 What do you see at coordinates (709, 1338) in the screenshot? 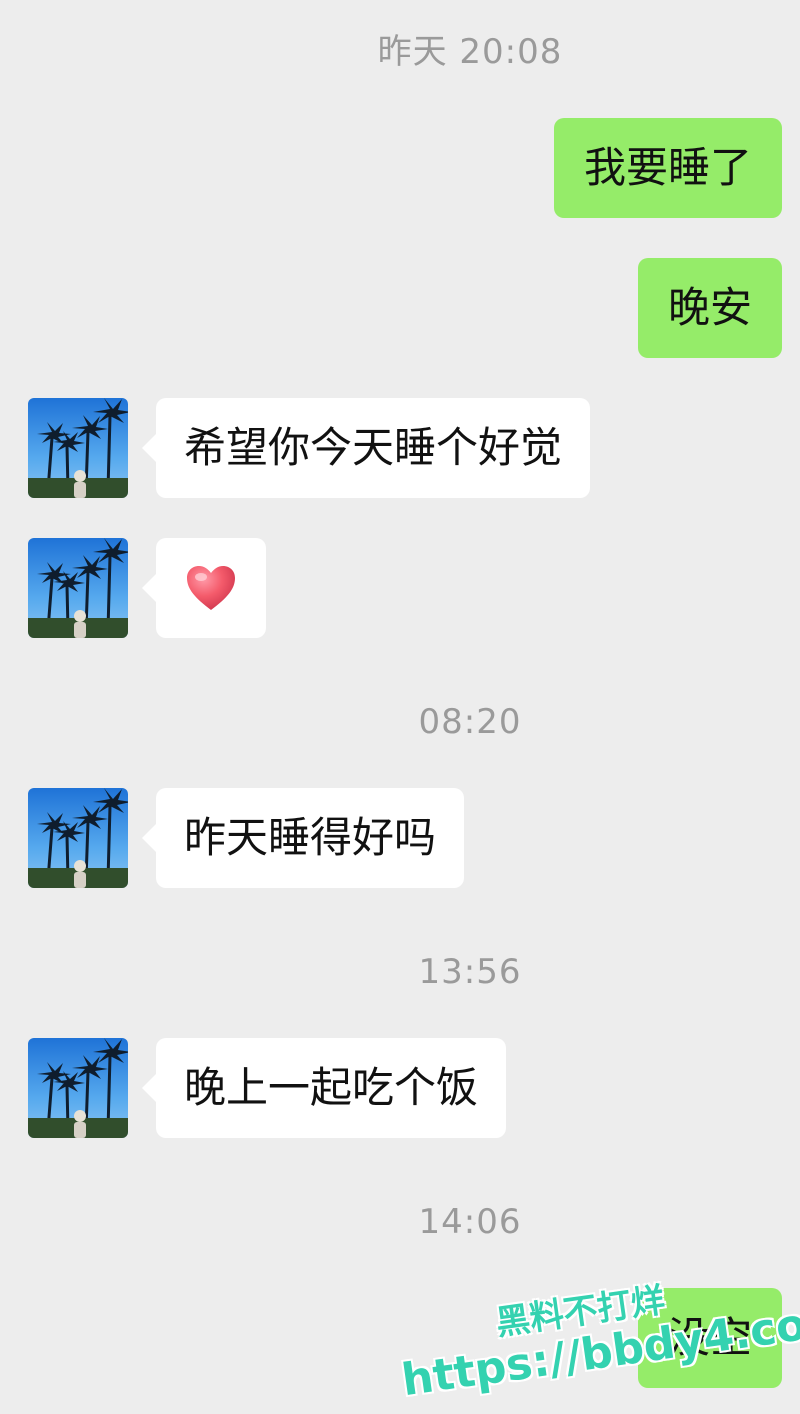
I see `outgoing-message-bubble: 没空` at bounding box center [709, 1338].